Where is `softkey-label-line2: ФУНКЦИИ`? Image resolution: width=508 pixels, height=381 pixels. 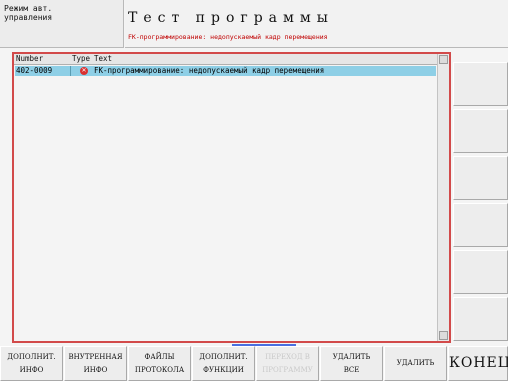
softkey-label-line2: ФУНКЦИИ is located at coordinates (223, 369).